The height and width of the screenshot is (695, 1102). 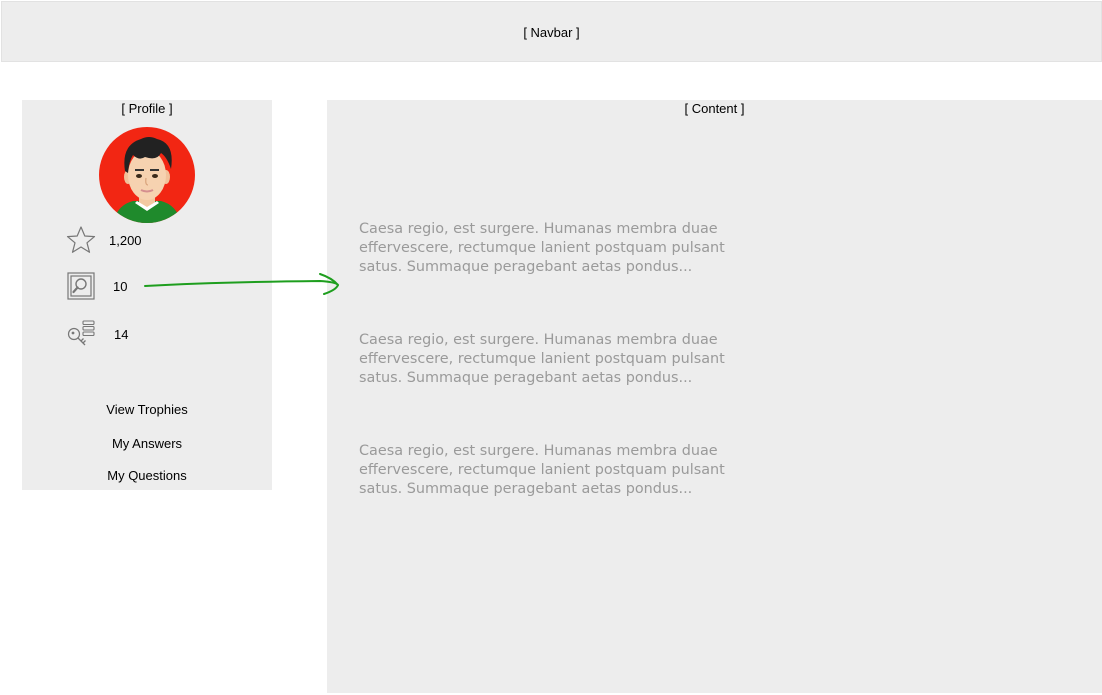 I want to click on avatar, so click(x=147, y=175).